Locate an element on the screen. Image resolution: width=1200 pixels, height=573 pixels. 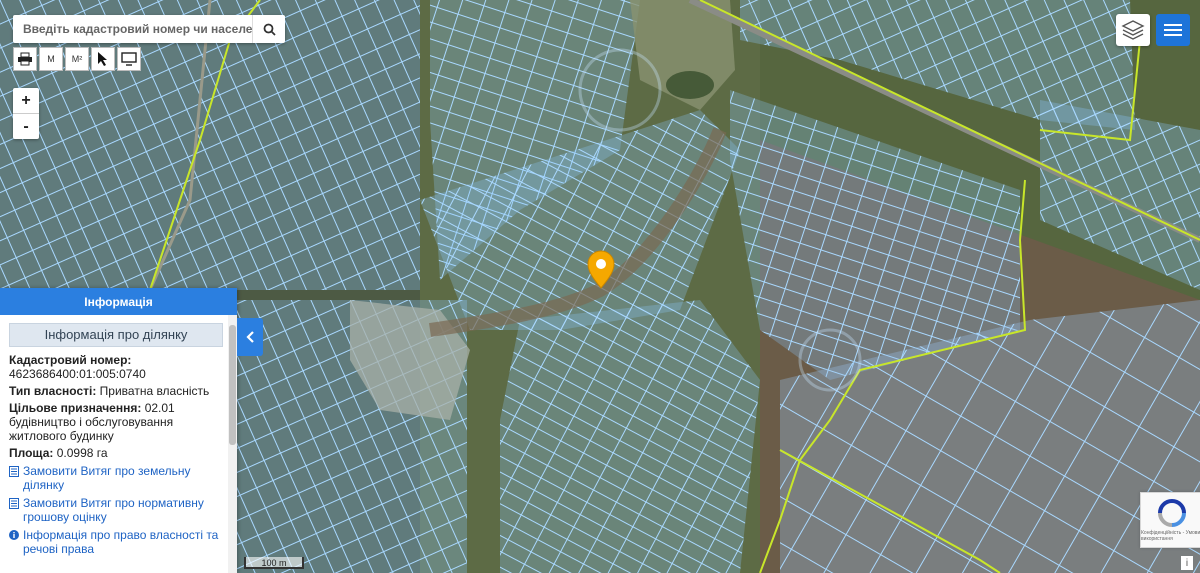
chevron-left-icon is located at coordinates (250, 337).